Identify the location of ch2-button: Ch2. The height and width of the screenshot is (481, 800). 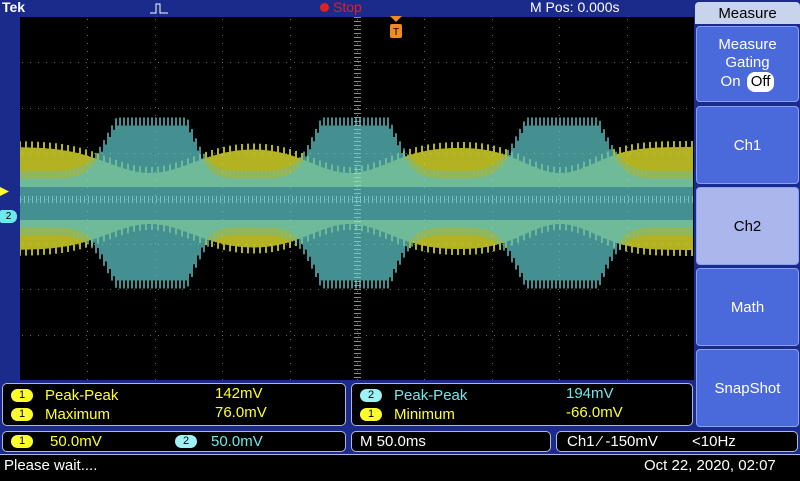
(747, 226).